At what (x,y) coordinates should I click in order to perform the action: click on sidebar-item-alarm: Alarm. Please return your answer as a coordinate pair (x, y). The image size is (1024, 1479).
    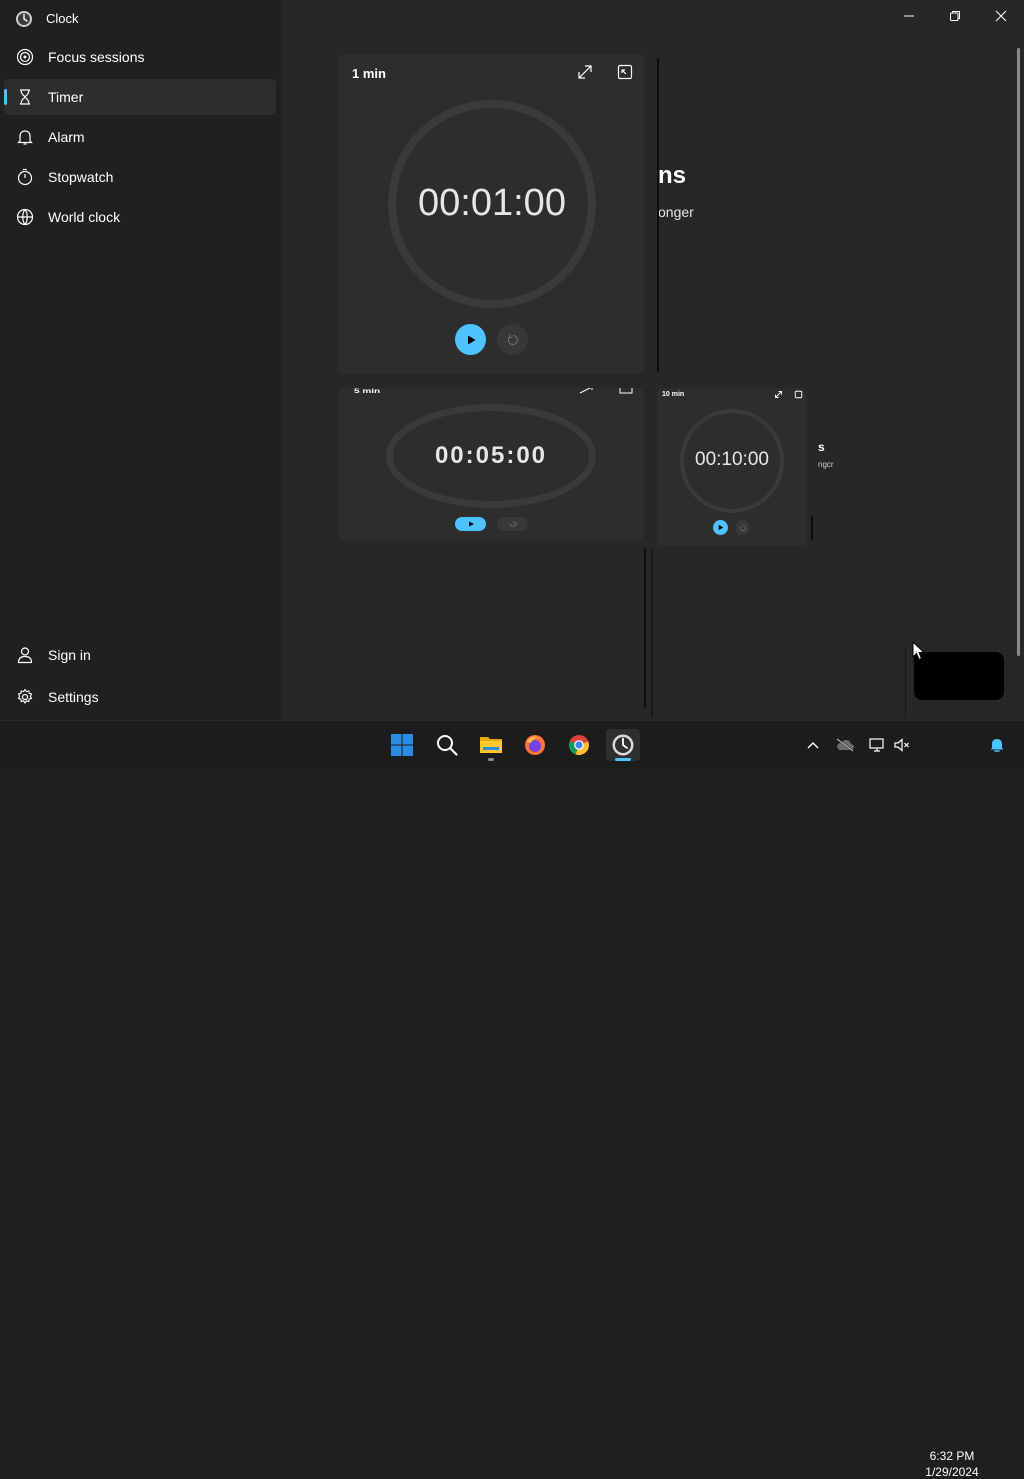
    Looking at the image, I should click on (140, 137).